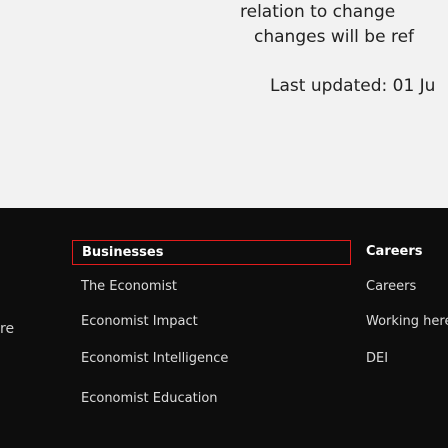  I want to click on careers-heading: Careers, so click(394, 251).